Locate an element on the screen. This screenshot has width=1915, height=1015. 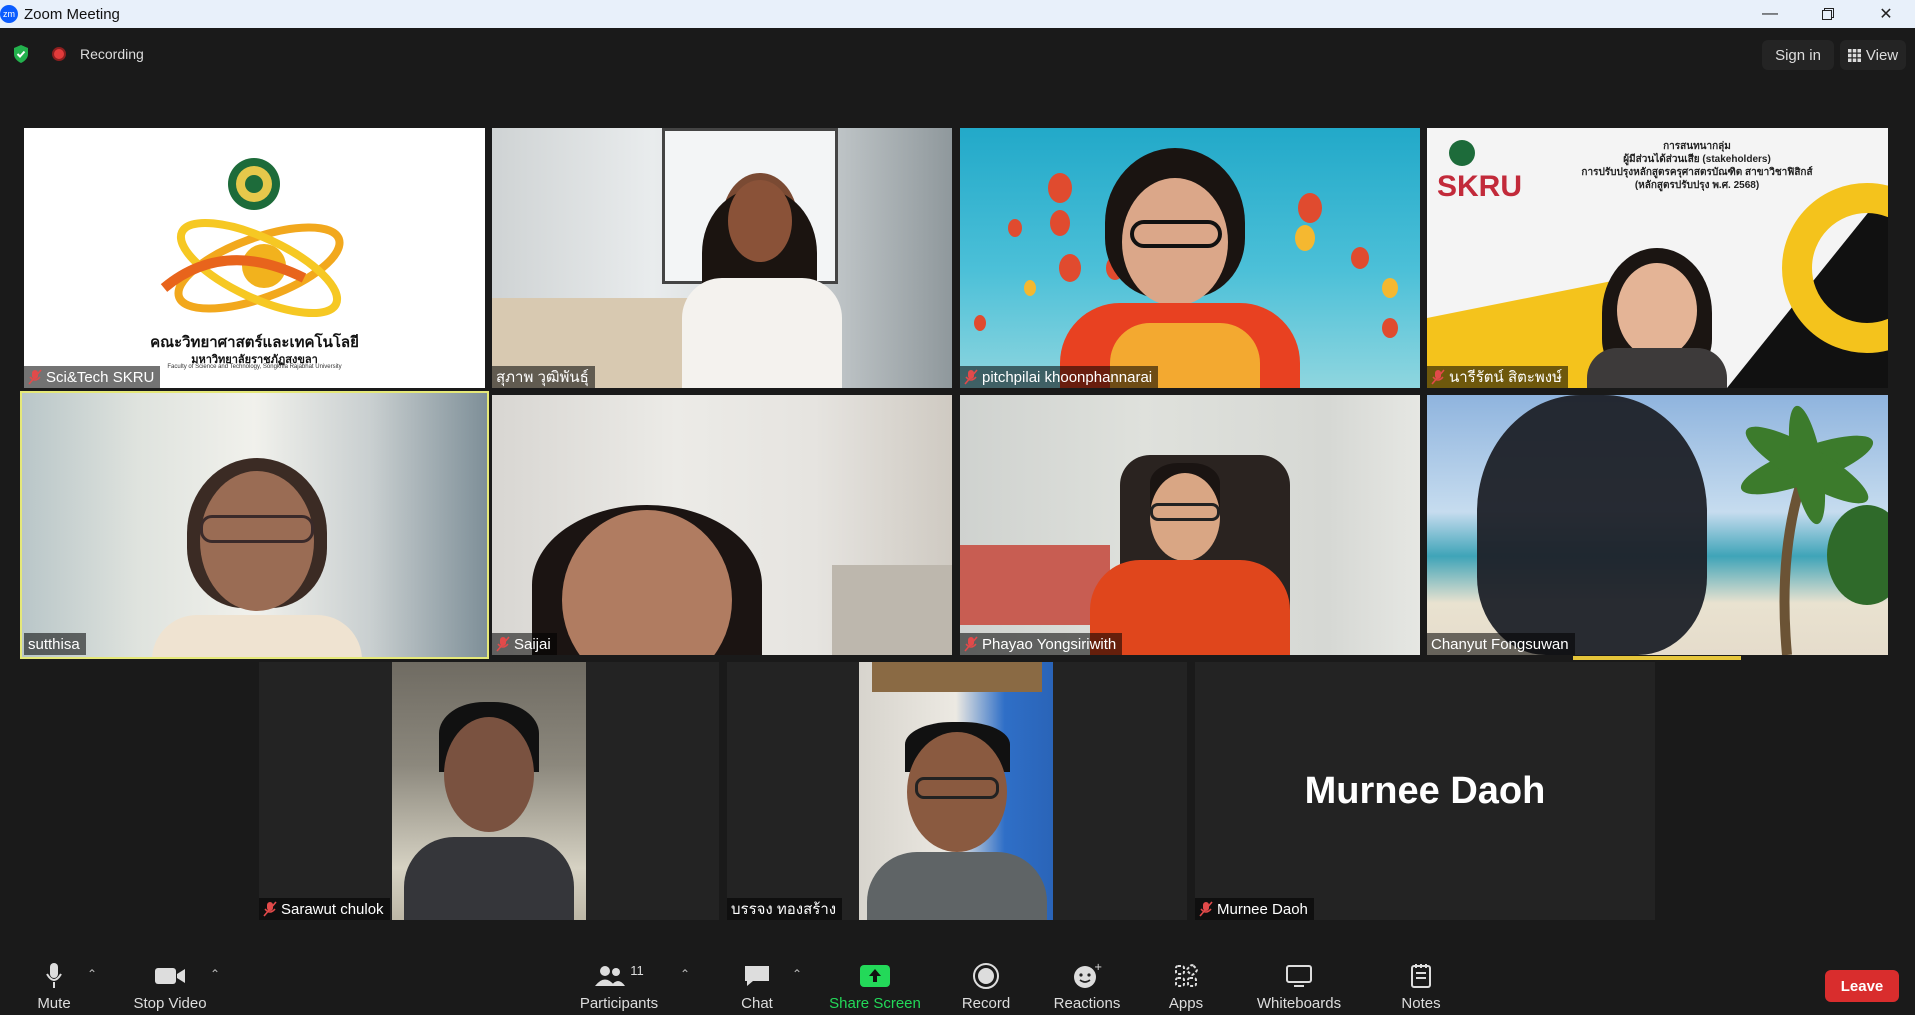
speaking-indicator is located at coordinates (1657, 658).